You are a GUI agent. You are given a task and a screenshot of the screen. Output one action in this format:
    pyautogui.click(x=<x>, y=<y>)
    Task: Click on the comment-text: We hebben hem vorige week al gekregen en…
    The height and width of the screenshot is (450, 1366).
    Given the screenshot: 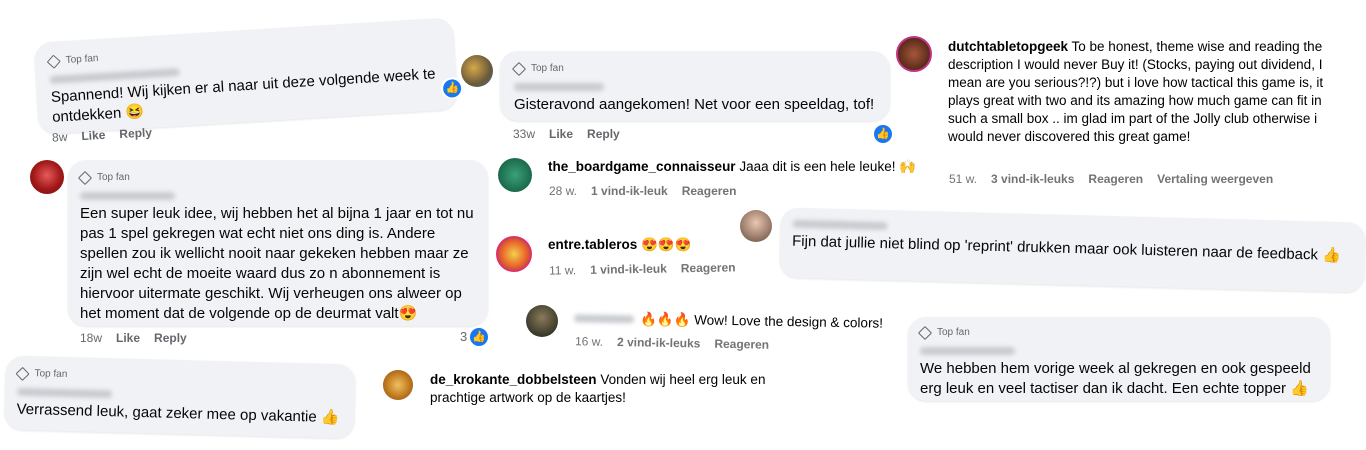 What is the action you would take?
    pyautogui.click(x=1115, y=378)
    